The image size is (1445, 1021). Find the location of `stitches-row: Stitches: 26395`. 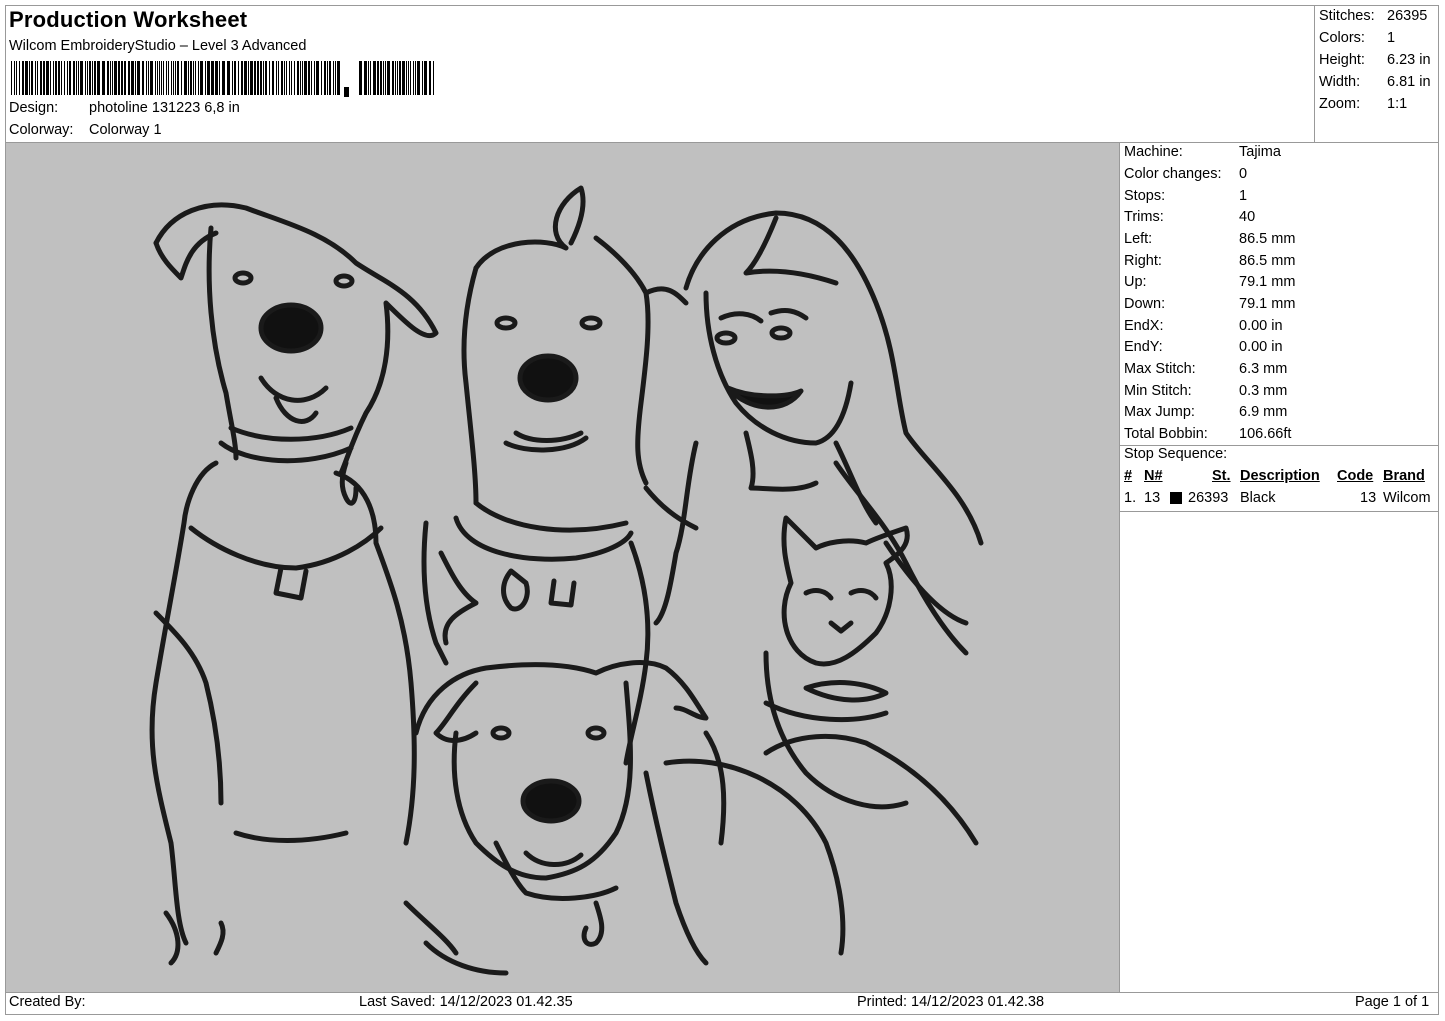

stitches-row: Stitches: 26395 is located at coordinates (1373, 16).